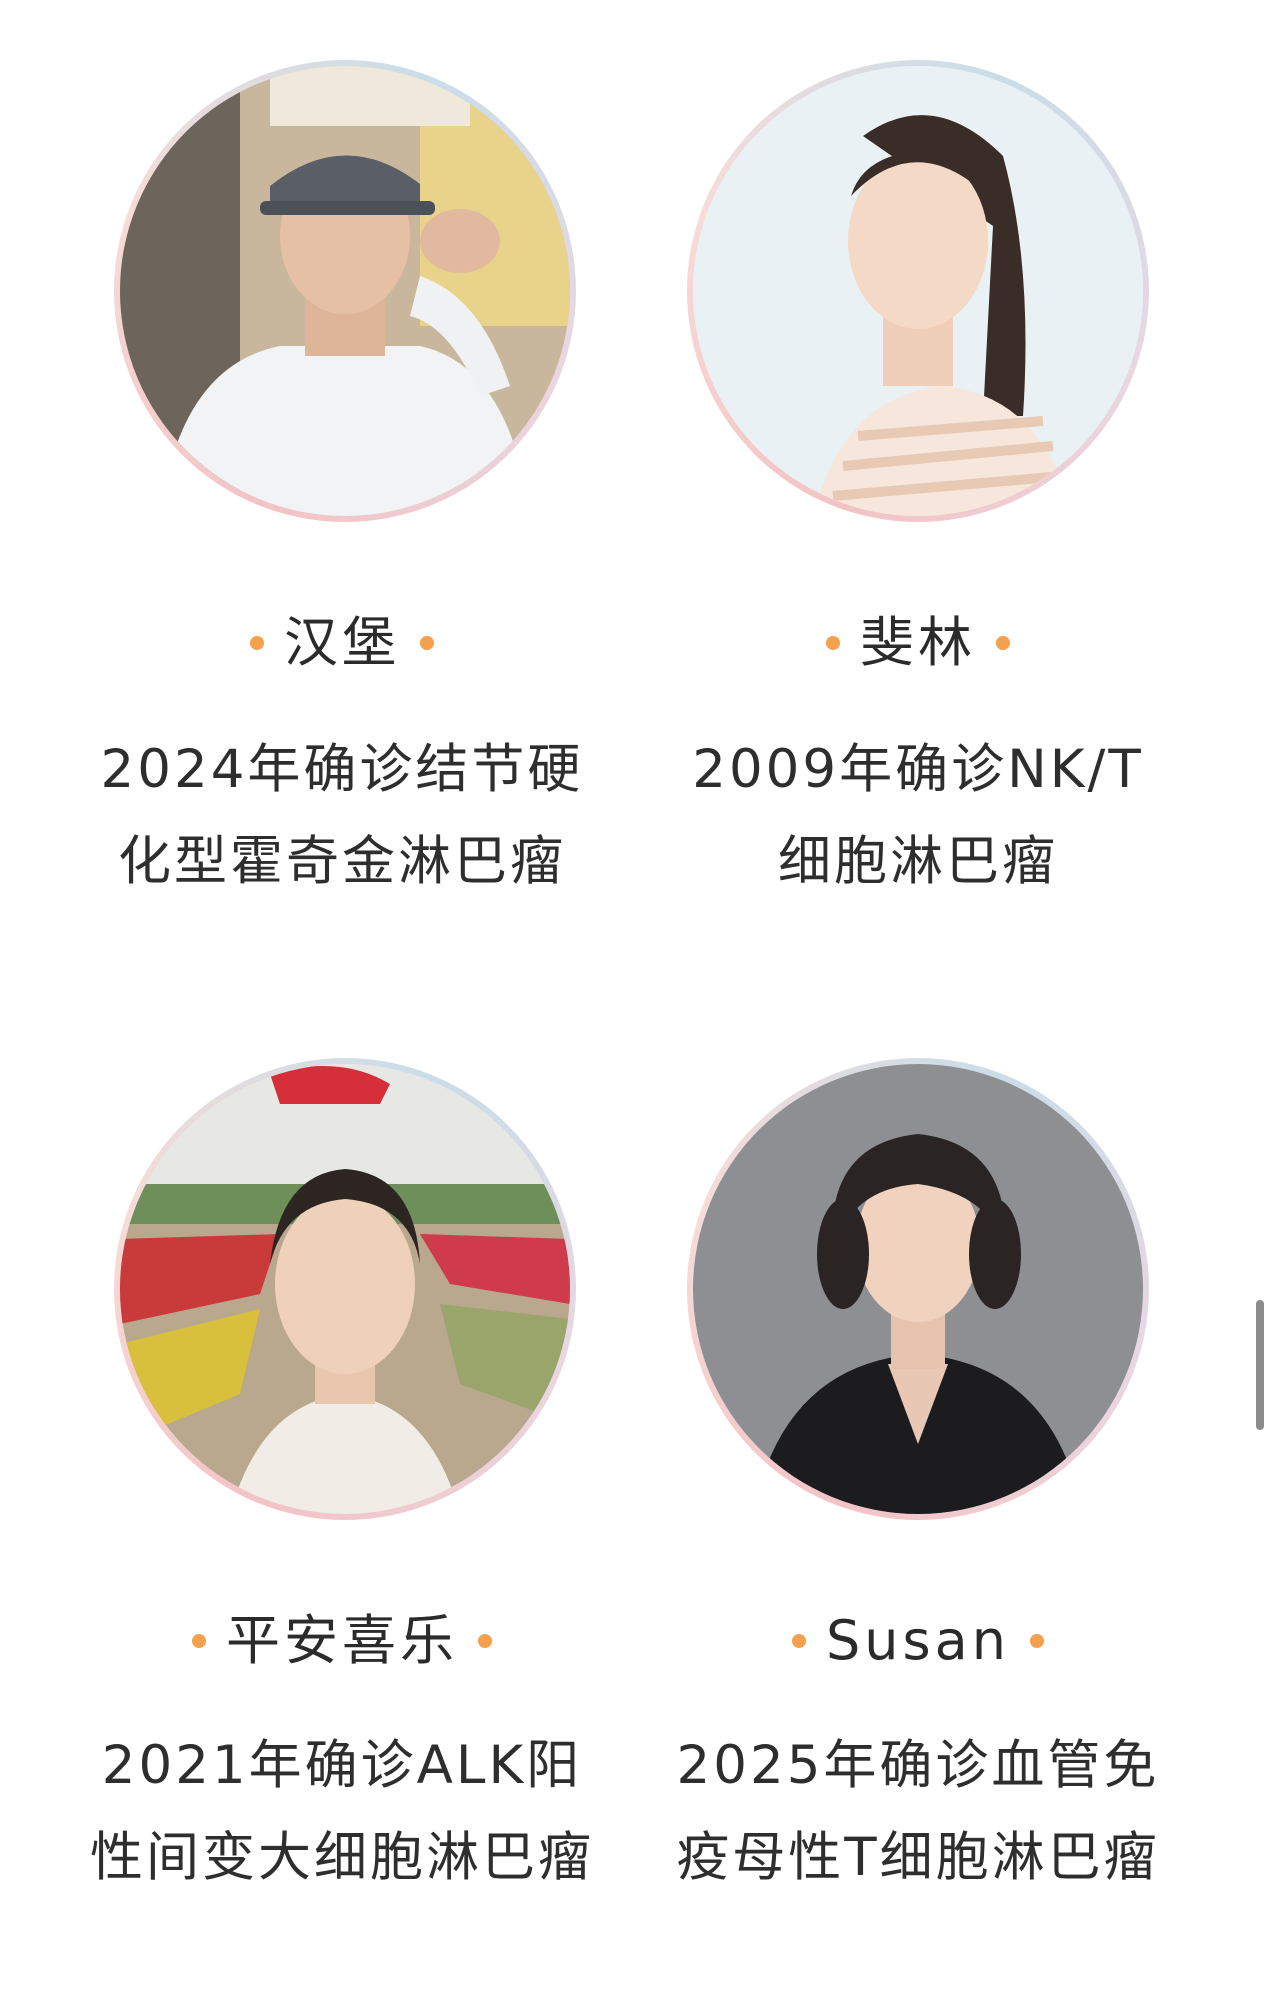 The width and height of the screenshot is (1284, 1993). I want to click on profile-description: 2025年确诊血管免 疫母性T细胞淋巴瘤, so click(918, 1812).